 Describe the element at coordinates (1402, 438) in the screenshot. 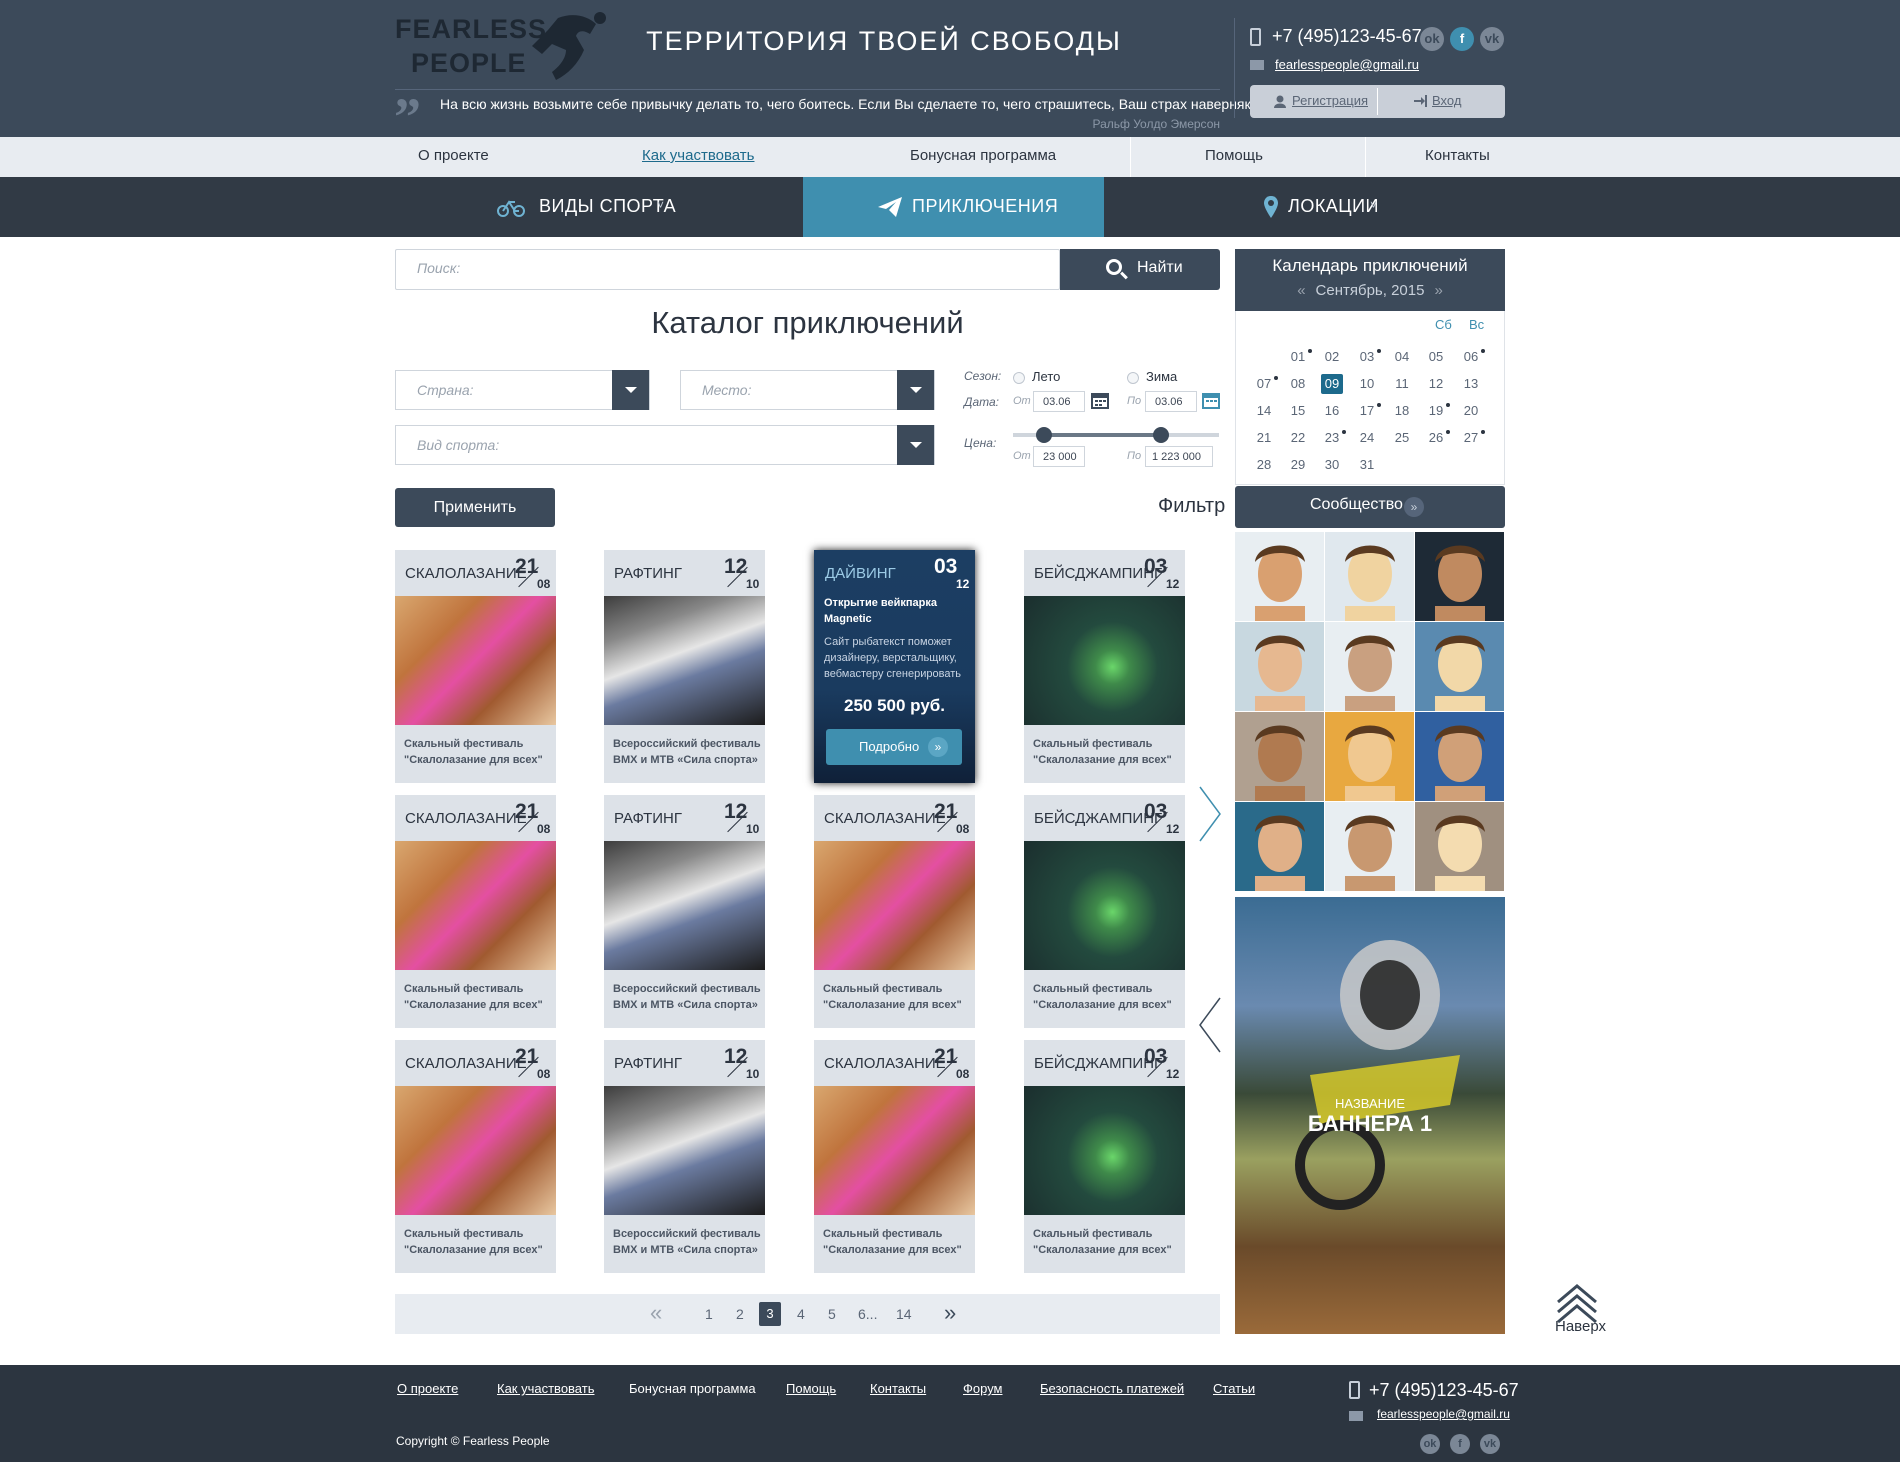

I see `calendar-day: 25` at that location.